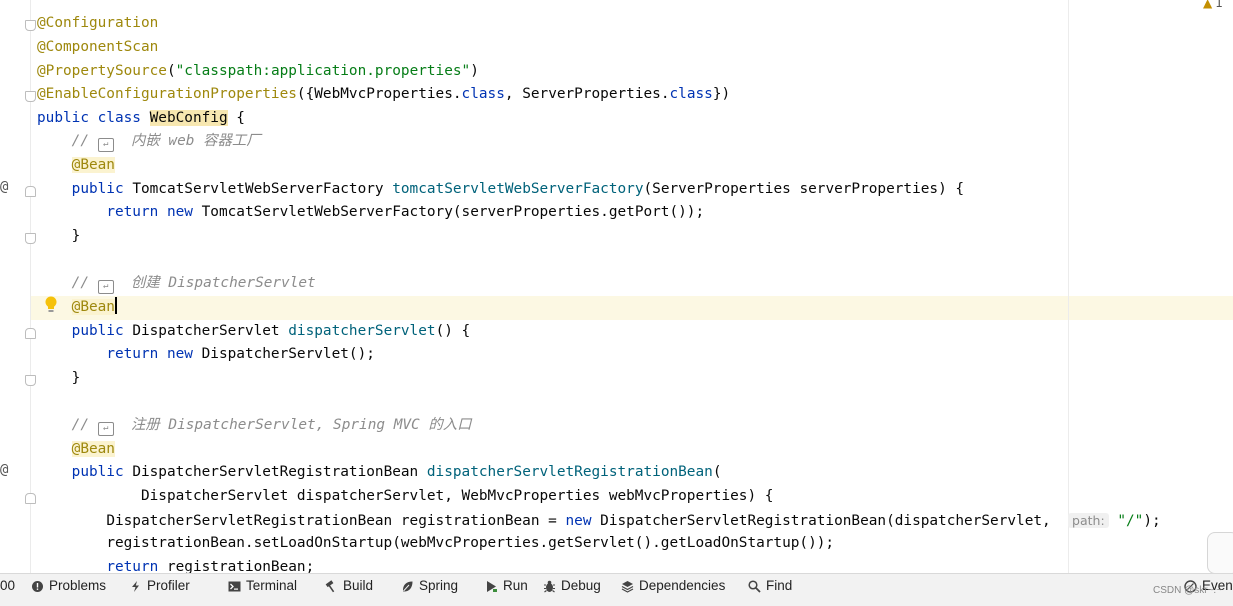 Image resolution: width=1233 pixels, height=606 pixels. I want to click on current-line-highlight, so click(632, 308).